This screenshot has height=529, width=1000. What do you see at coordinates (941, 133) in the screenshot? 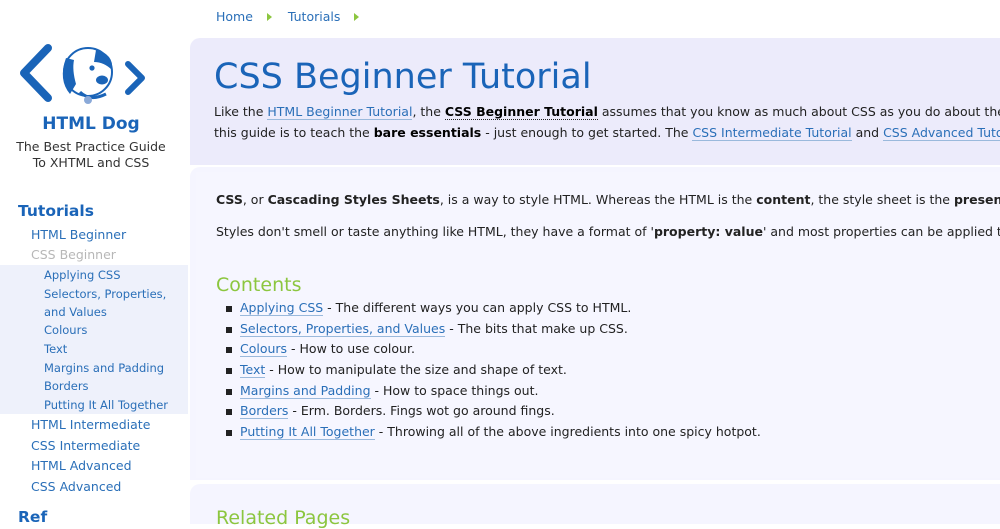
I see `link-css-advanced-tutorial: CSS Advanced Tutor` at bounding box center [941, 133].